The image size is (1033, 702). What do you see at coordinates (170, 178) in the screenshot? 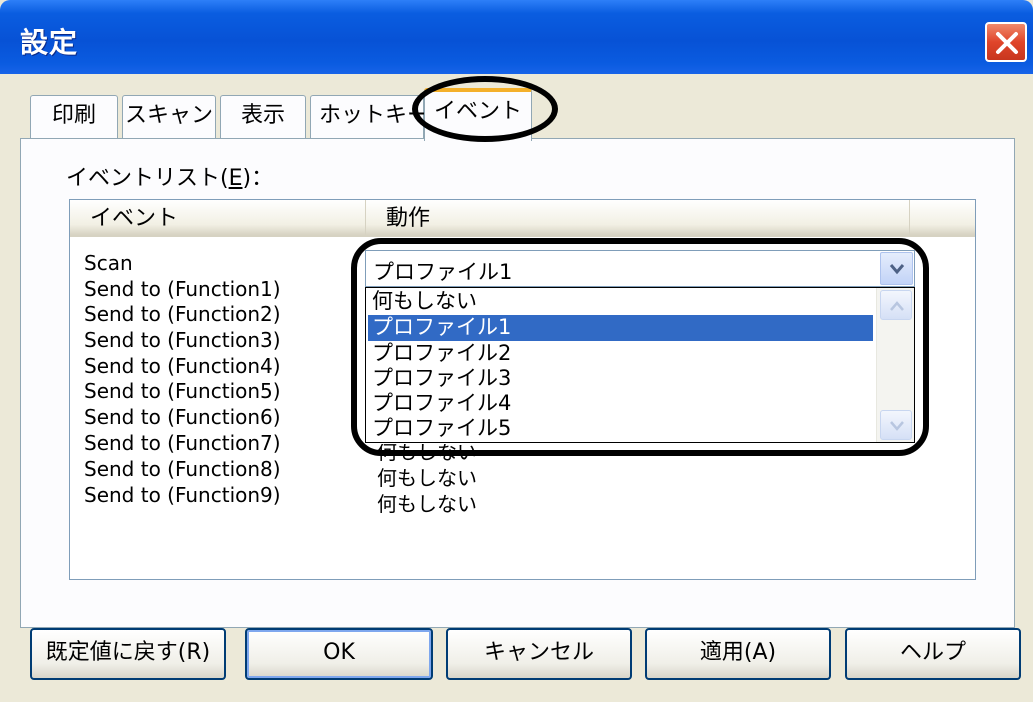
I see `event-list-label: イベントリスト(E)：` at bounding box center [170, 178].